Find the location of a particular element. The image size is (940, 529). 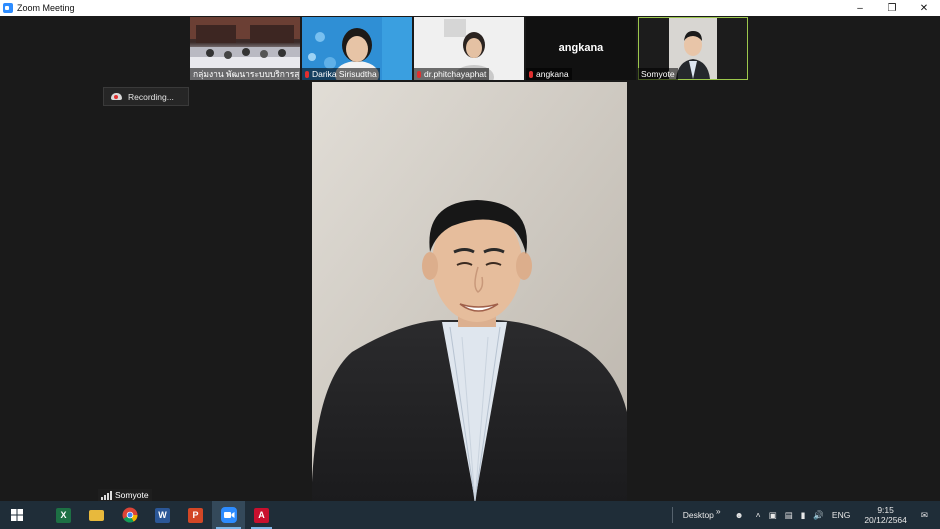

taskbar-file-explorer is located at coordinates (96, 515).